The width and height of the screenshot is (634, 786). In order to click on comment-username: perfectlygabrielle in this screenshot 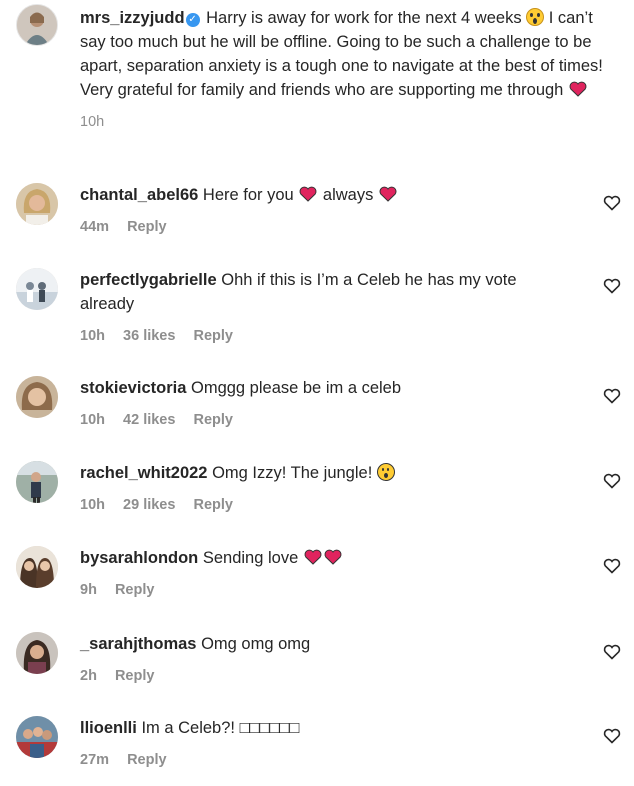, I will do `click(148, 280)`.